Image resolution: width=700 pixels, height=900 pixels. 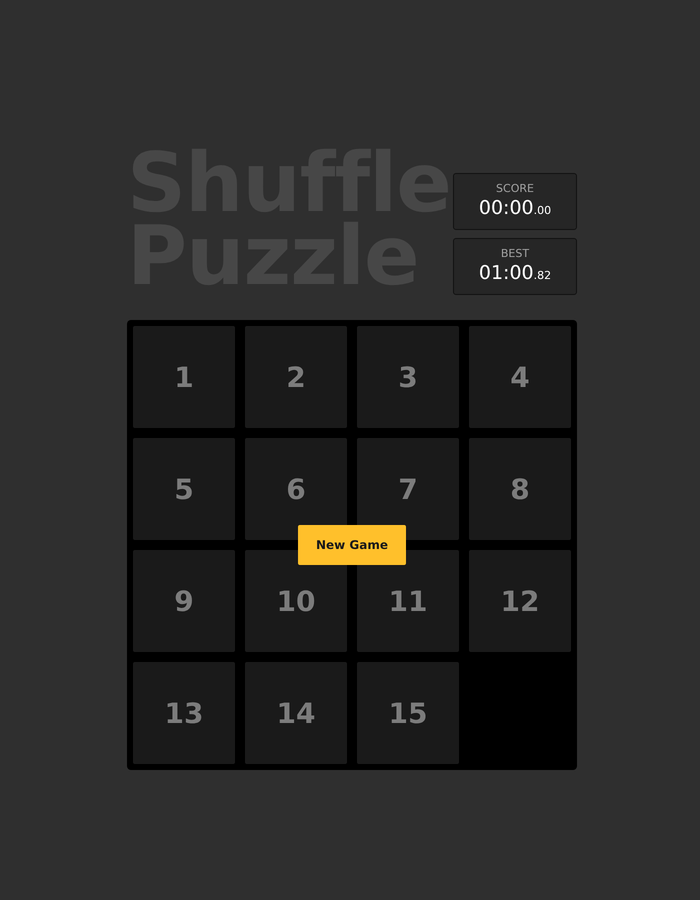 I want to click on puzzle-tile: 1, so click(x=184, y=377).